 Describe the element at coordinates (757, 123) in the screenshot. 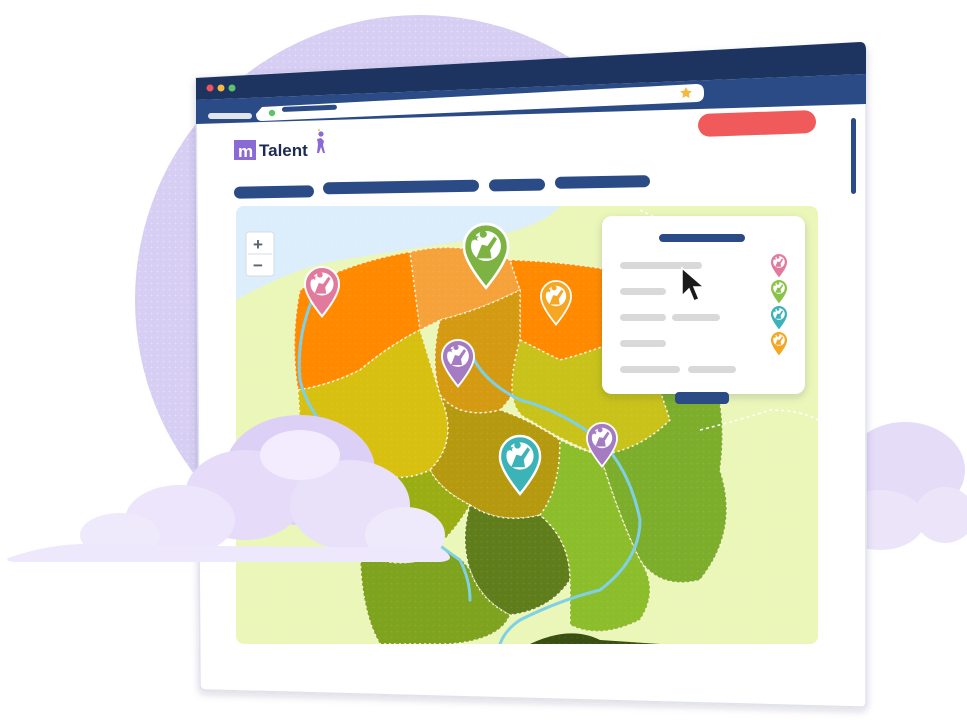

I see `header-cta-button` at that location.